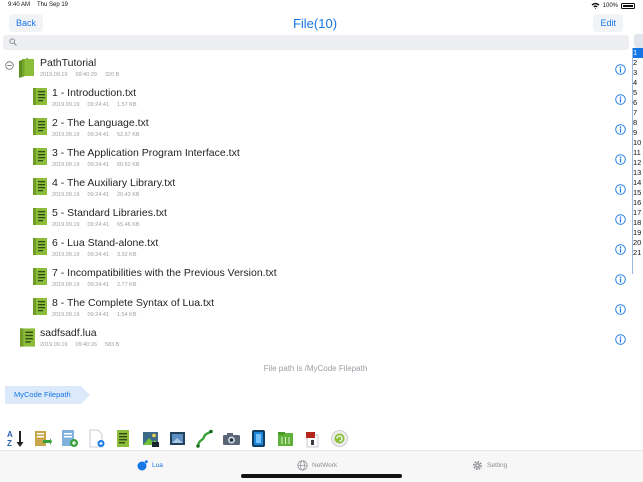 This screenshot has height=482, width=643. I want to click on section-index: 1 2 3 4 5 6 7 8 9 10 11 12 13 14 15 16 17 18 19 20 21, so click(637, 154).